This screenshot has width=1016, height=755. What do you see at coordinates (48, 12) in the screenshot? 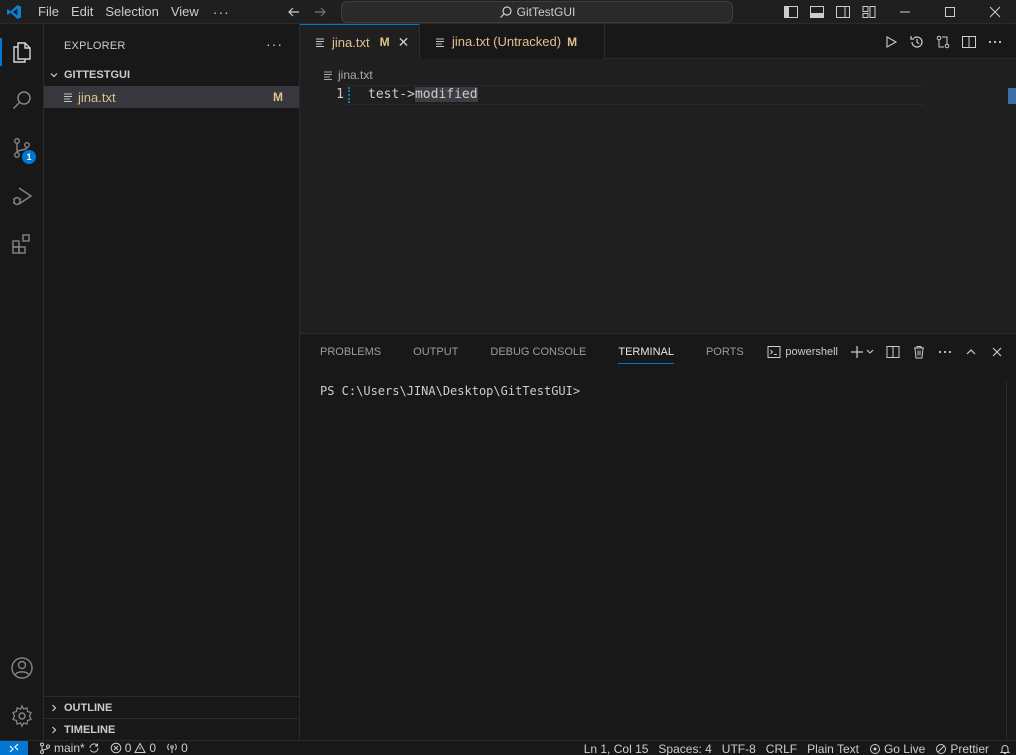
I see `menu-file: File` at bounding box center [48, 12].